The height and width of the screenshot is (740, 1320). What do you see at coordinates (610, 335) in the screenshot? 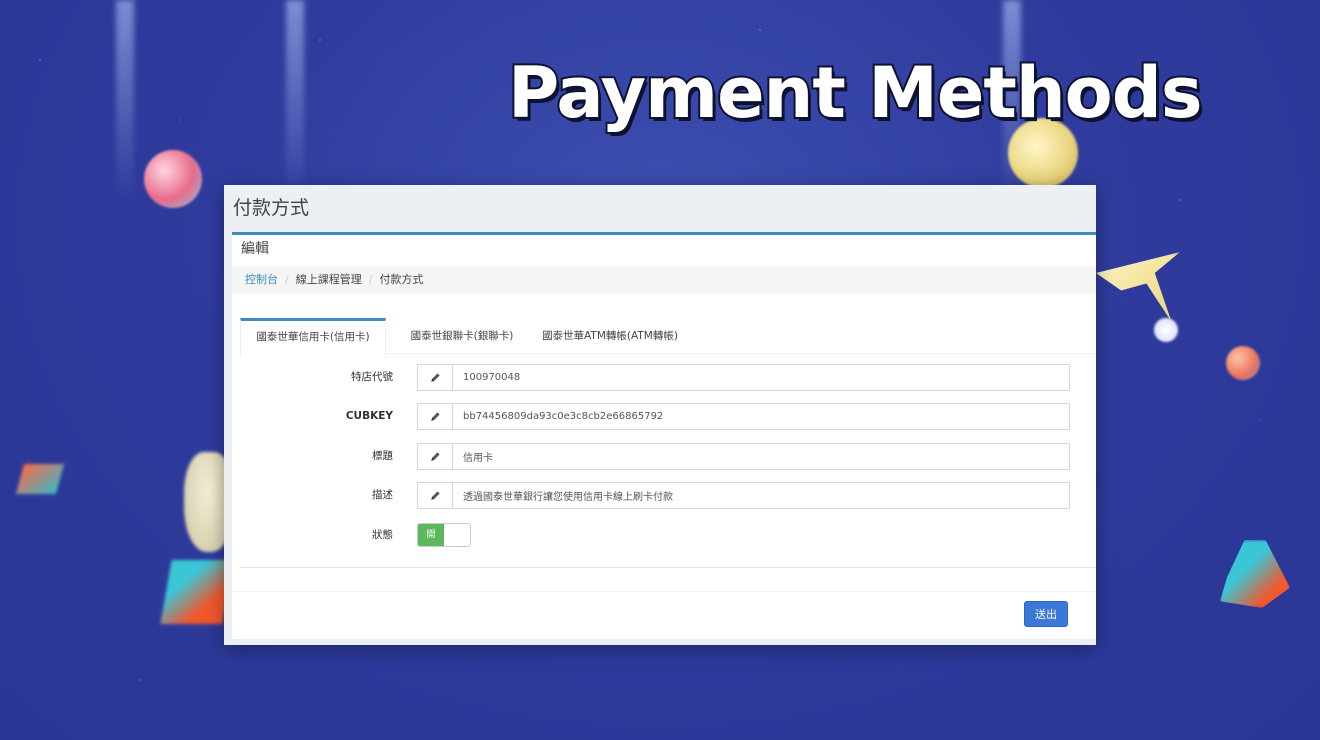
I see `tab-atm-transfer: 國泰世華ATM轉帳(ATM轉帳)` at bounding box center [610, 335].